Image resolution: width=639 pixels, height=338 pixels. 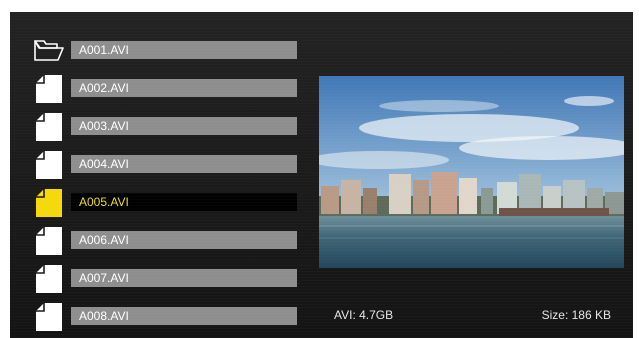 What do you see at coordinates (184, 164) in the screenshot?
I see `file-name: A004.AVI` at bounding box center [184, 164].